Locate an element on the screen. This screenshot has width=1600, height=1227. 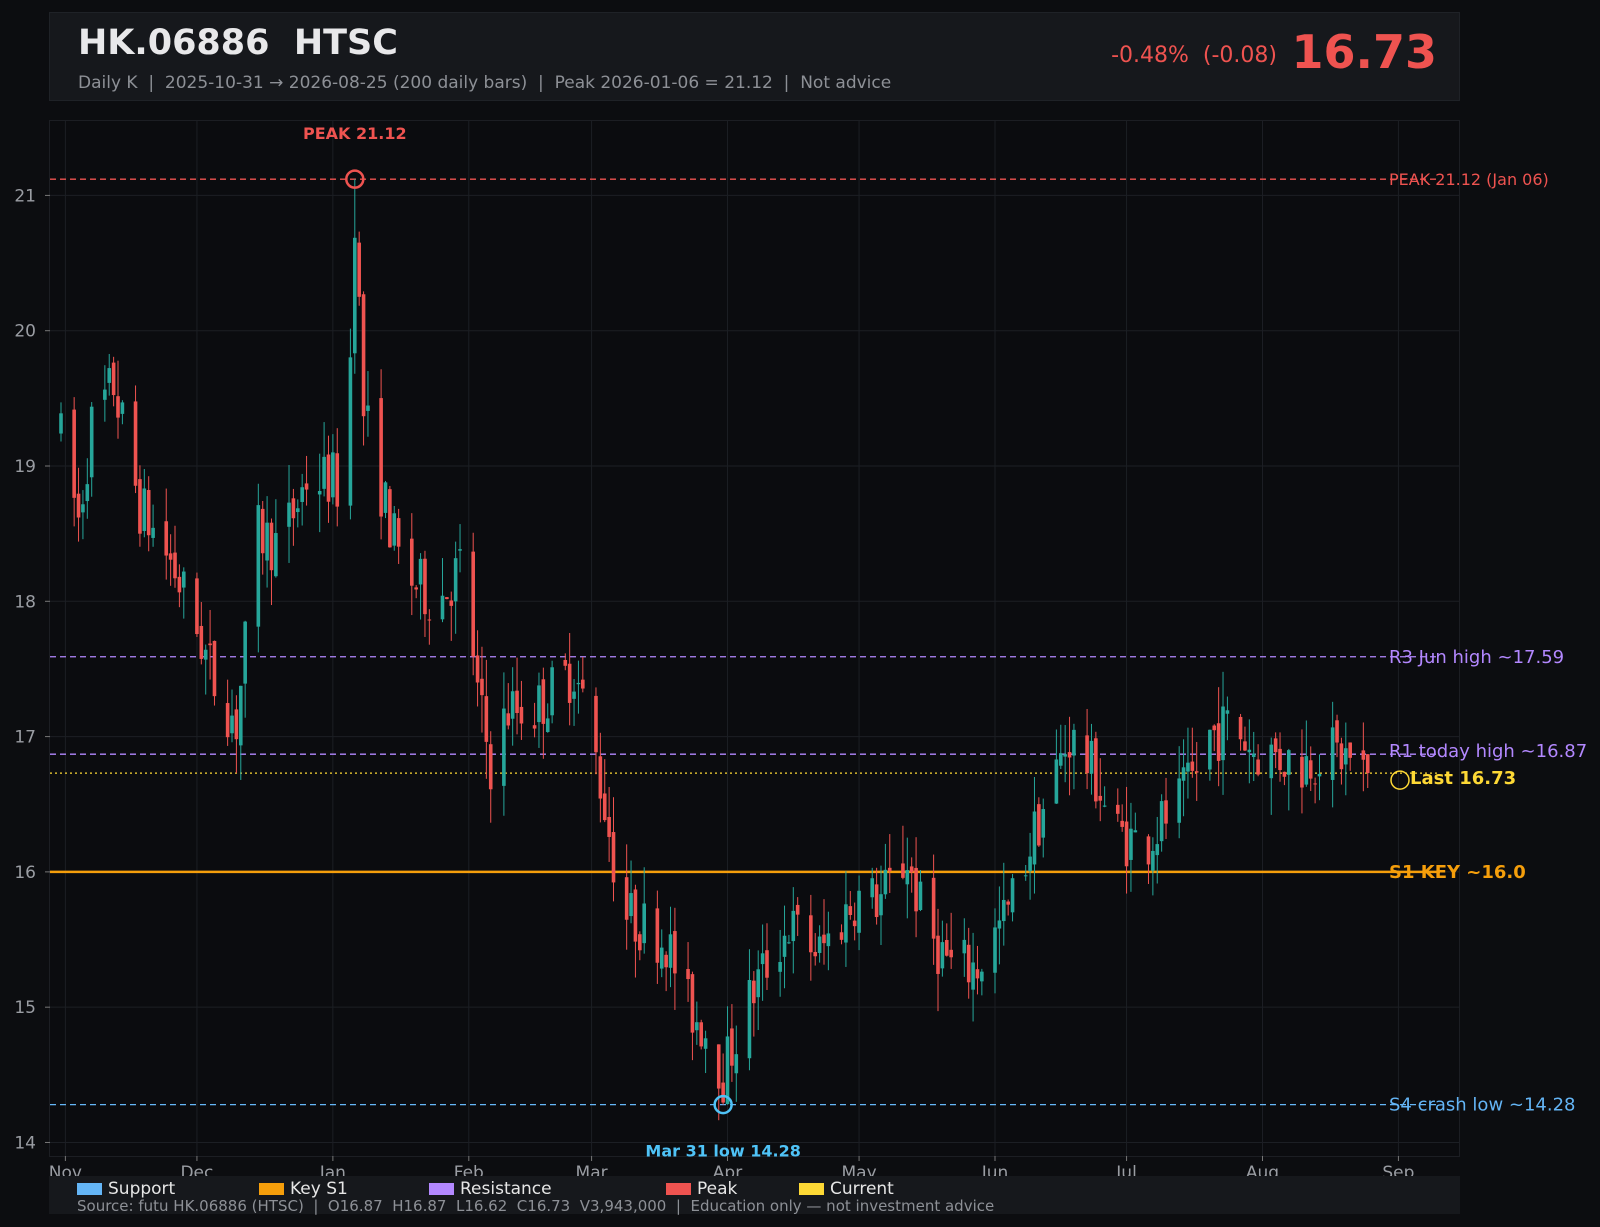
legend-resistance-swatch is located at coordinates (441, 1189).